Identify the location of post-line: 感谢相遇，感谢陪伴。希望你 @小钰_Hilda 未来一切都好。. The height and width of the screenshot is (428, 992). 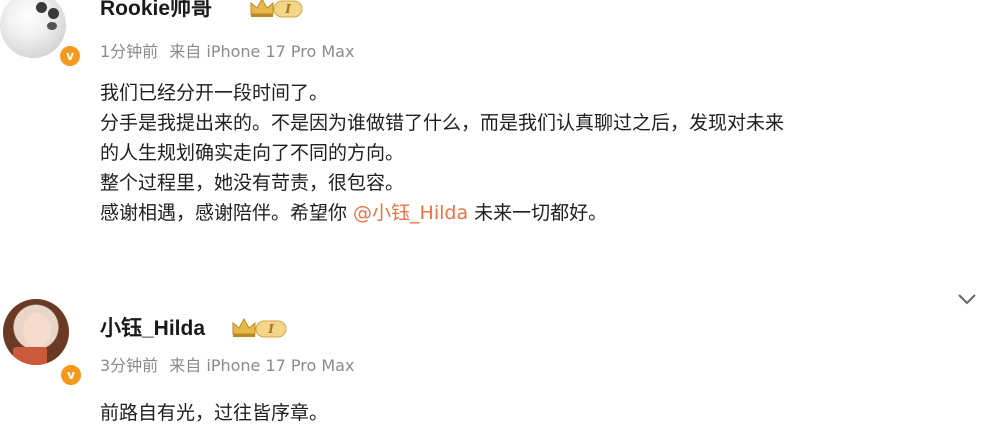
(442, 213).